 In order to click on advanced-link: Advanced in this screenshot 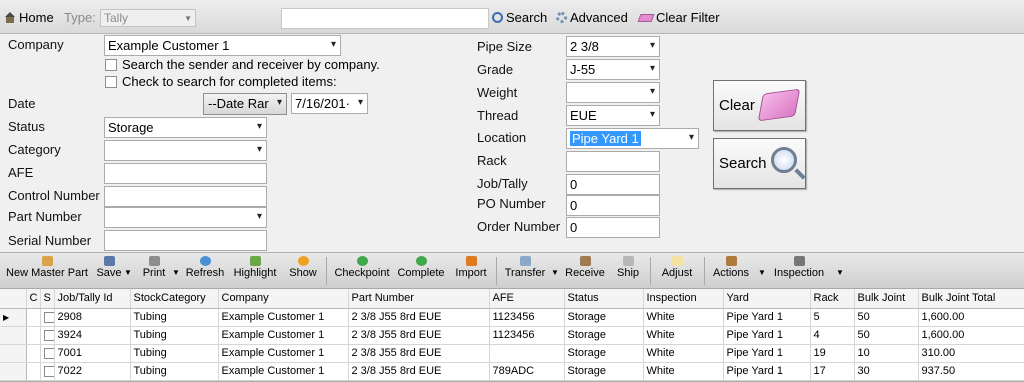, I will do `click(592, 17)`.